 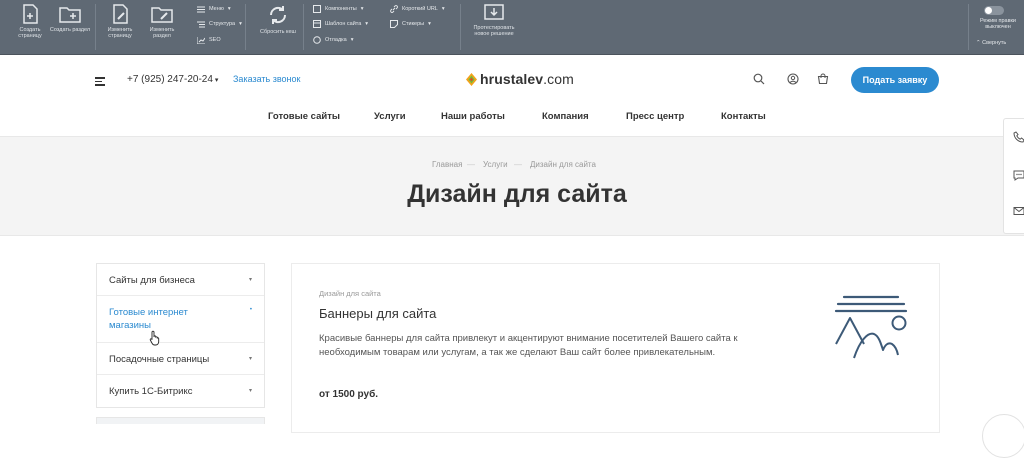 I want to click on create-page-label: Создать страницу, so click(x=30, y=33).